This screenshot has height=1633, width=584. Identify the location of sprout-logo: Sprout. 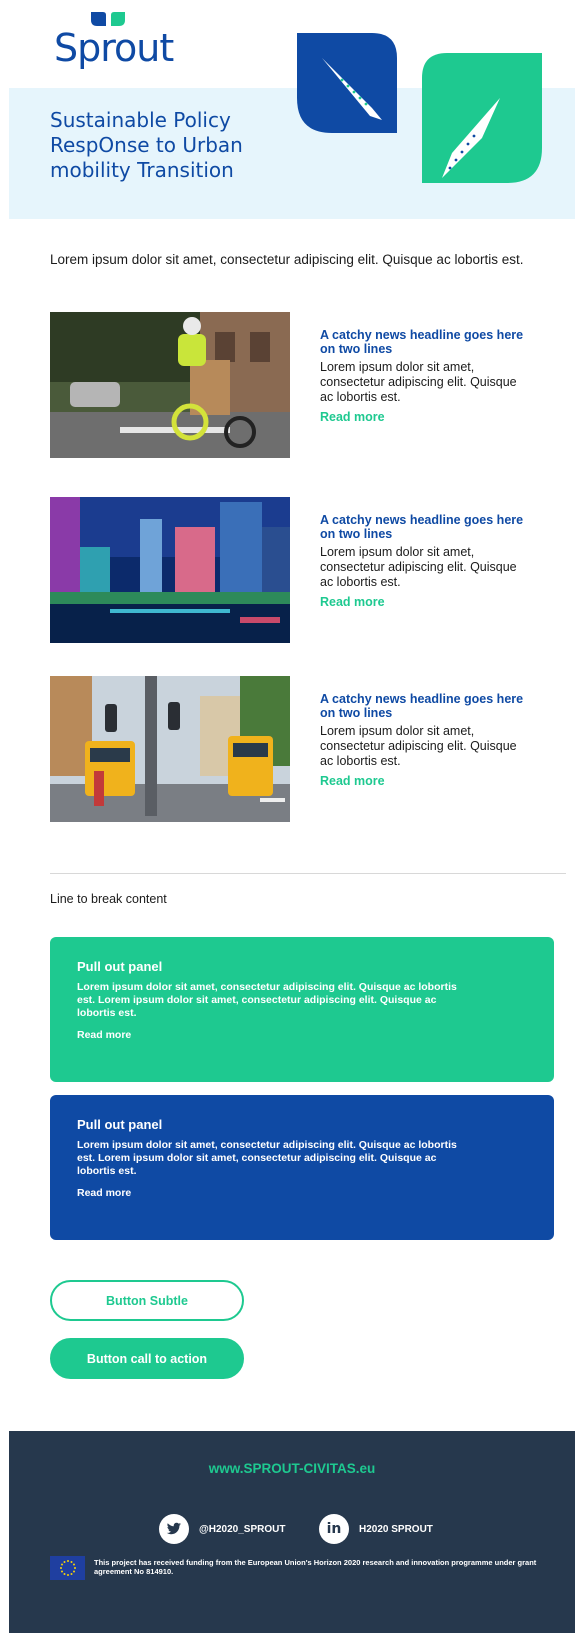
(124, 39).